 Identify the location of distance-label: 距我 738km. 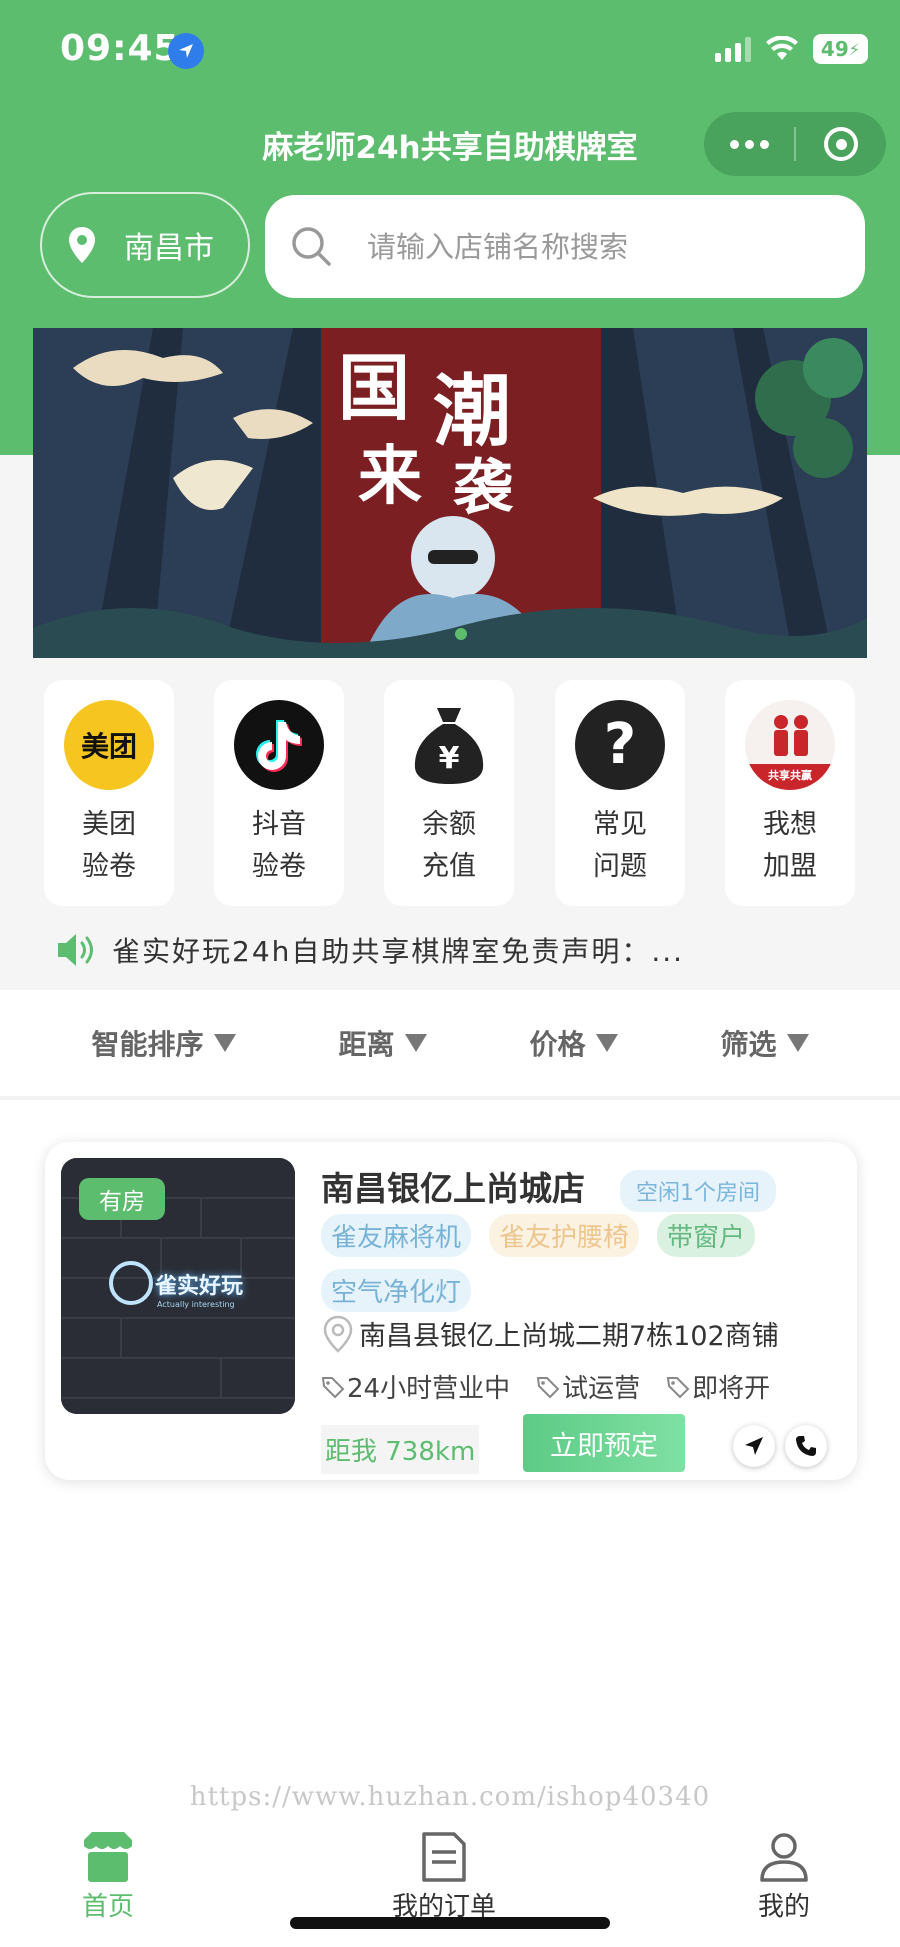
(400, 1449).